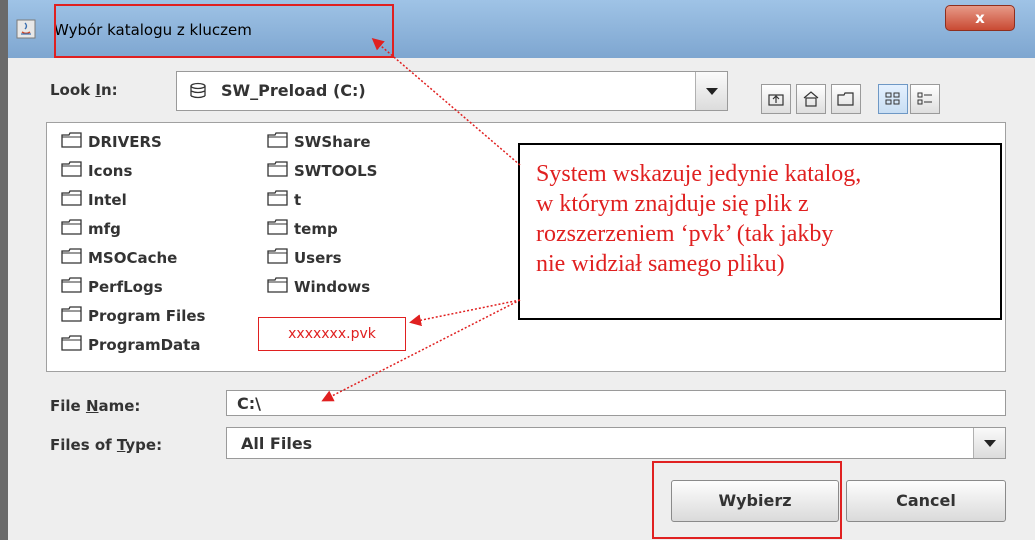 The height and width of the screenshot is (540, 1035). Describe the element at coordinates (747, 500) in the screenshot. I see `choose-button-highlight-box` at that location.